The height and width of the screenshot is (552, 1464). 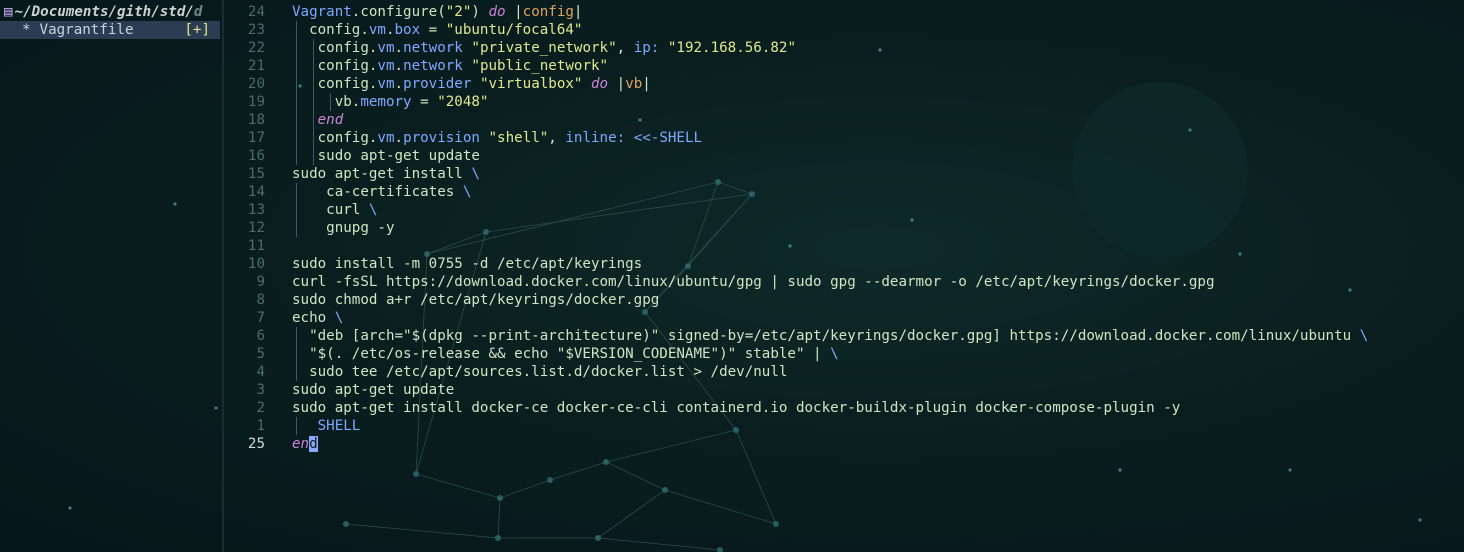 I want to click on line-number: 3, so click(x=260, y=390).